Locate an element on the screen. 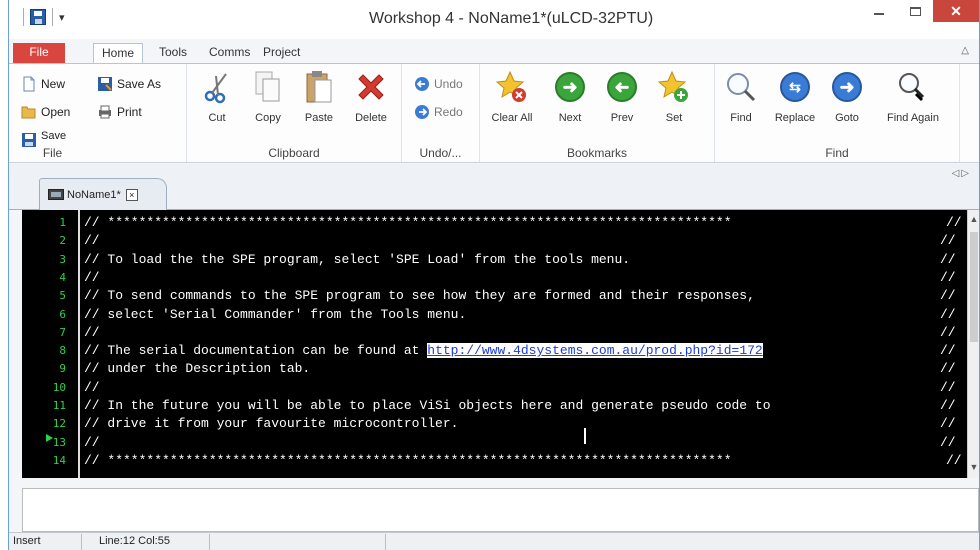 Image resolution: width=980 pixels, height=550 pixels. redo-icon is located at coordinates (422, 112).